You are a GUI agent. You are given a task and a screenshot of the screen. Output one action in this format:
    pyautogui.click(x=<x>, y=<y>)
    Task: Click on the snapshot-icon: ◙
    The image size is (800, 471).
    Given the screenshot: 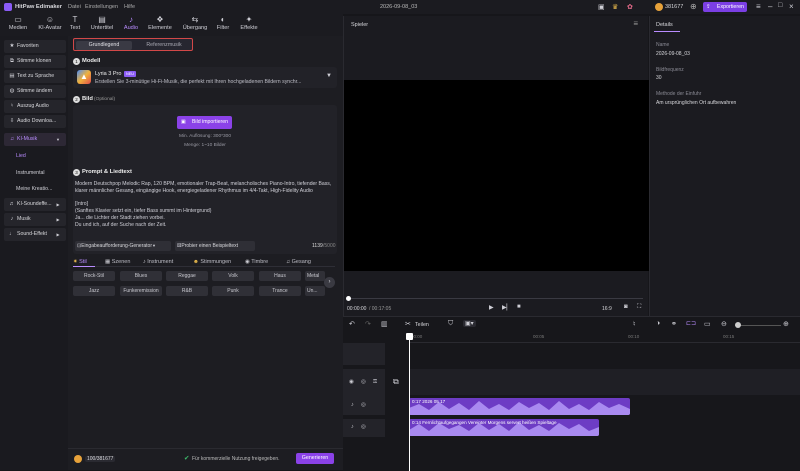 What is the action you would take?
    pyautogui.click(x=626, y=307)
    